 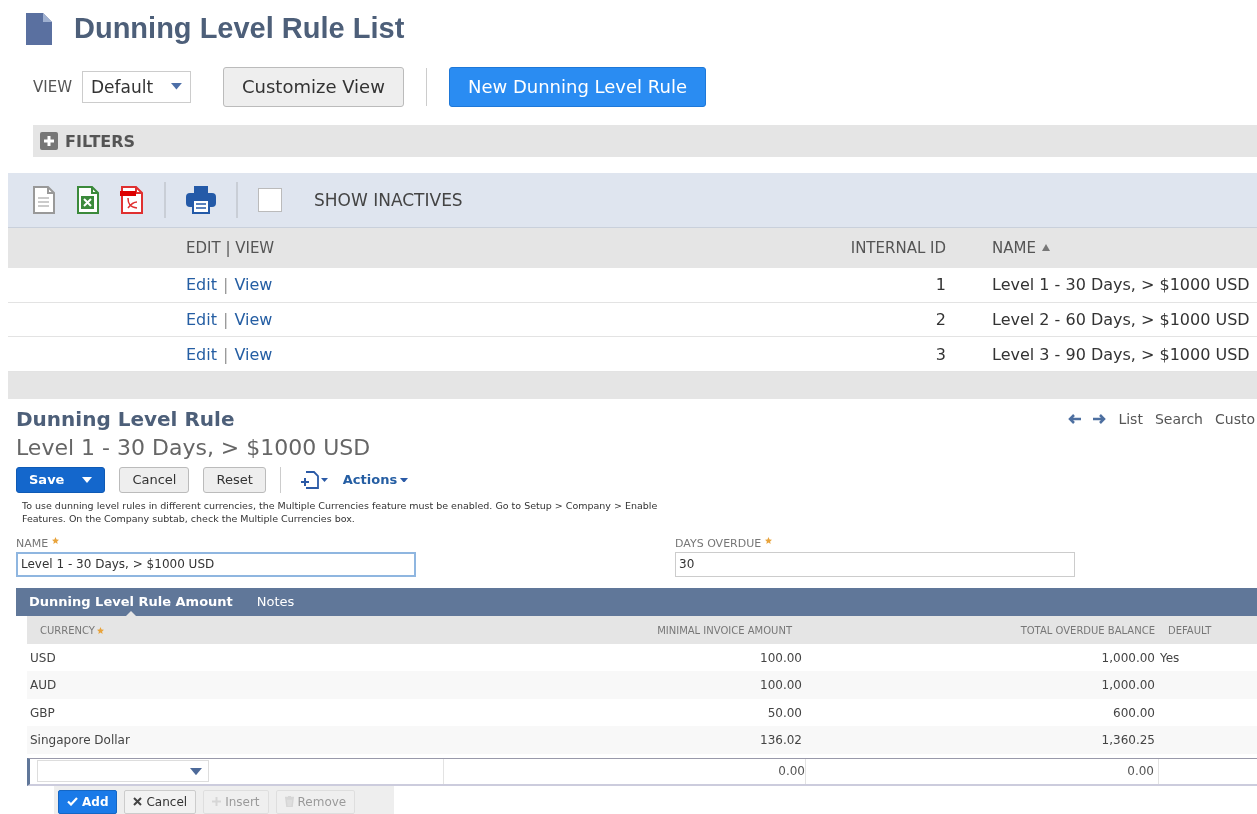 What do you see at coordinates (88, 200) in the screenshot?
I see `export-excel-icon` at bounding box center [88, 200].